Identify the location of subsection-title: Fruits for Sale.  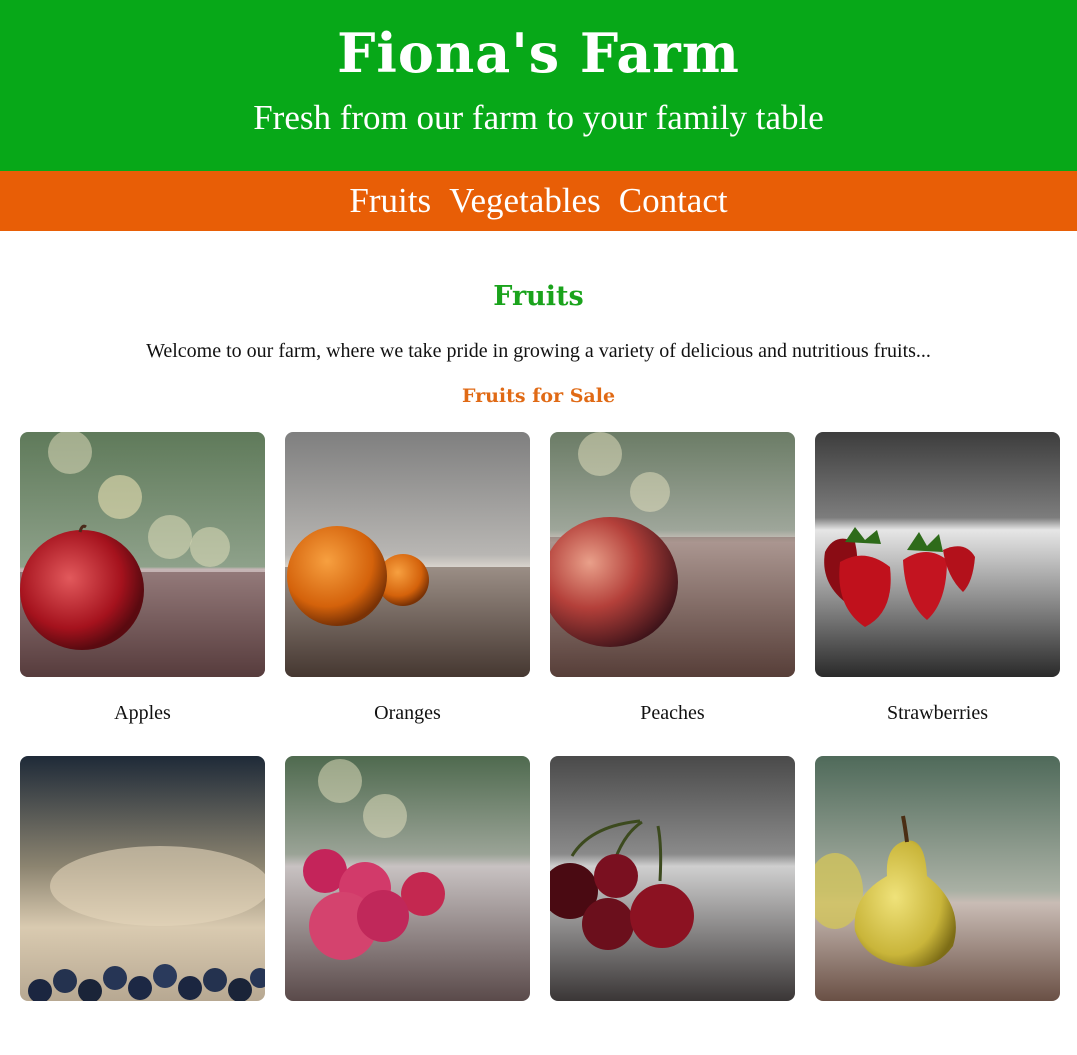
(538, 396).